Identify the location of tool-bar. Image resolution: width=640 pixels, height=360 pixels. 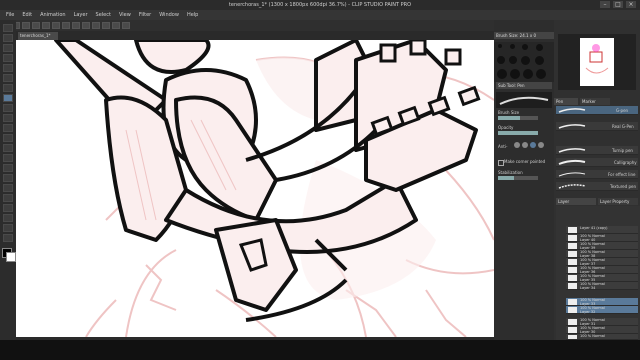
(8, 180).